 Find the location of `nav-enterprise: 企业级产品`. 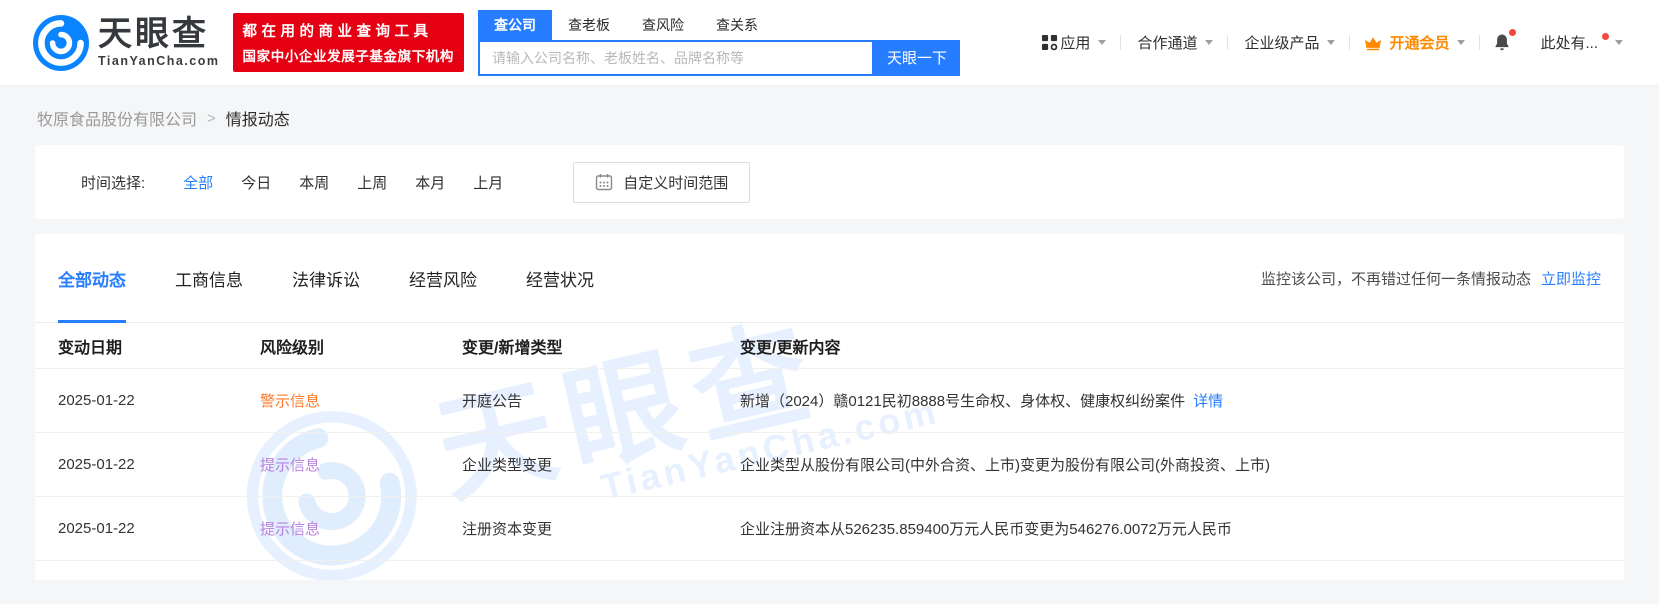

nav-enterprise: 企业级产品 is located at coordinates (1288, 42).